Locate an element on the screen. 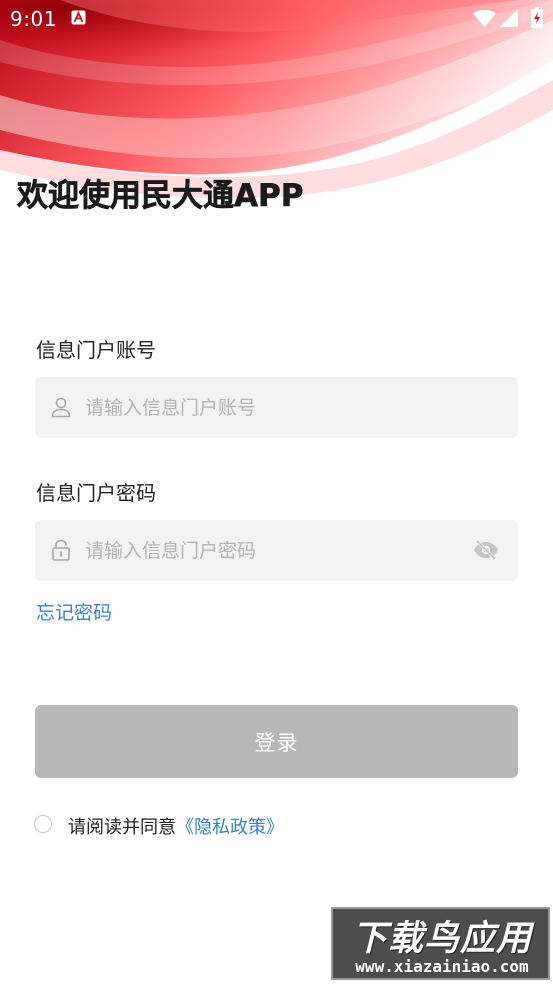 This screenshot has height=984, width=553. account-field is located at coordinates (276, 407).